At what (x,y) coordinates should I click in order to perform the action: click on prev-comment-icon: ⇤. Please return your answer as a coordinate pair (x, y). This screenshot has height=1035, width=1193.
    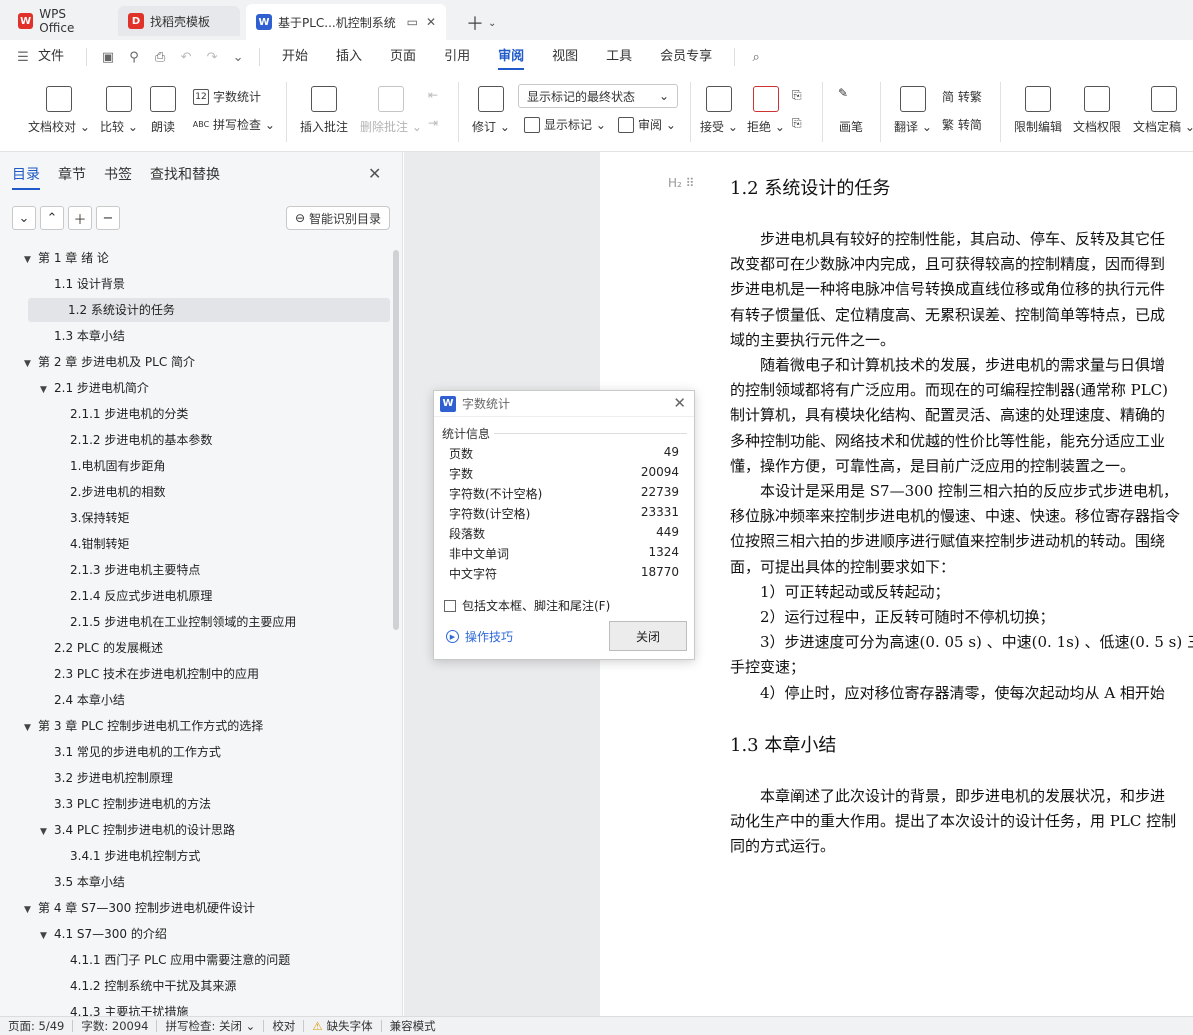
    Looking at the image, I should click on (433, 95).